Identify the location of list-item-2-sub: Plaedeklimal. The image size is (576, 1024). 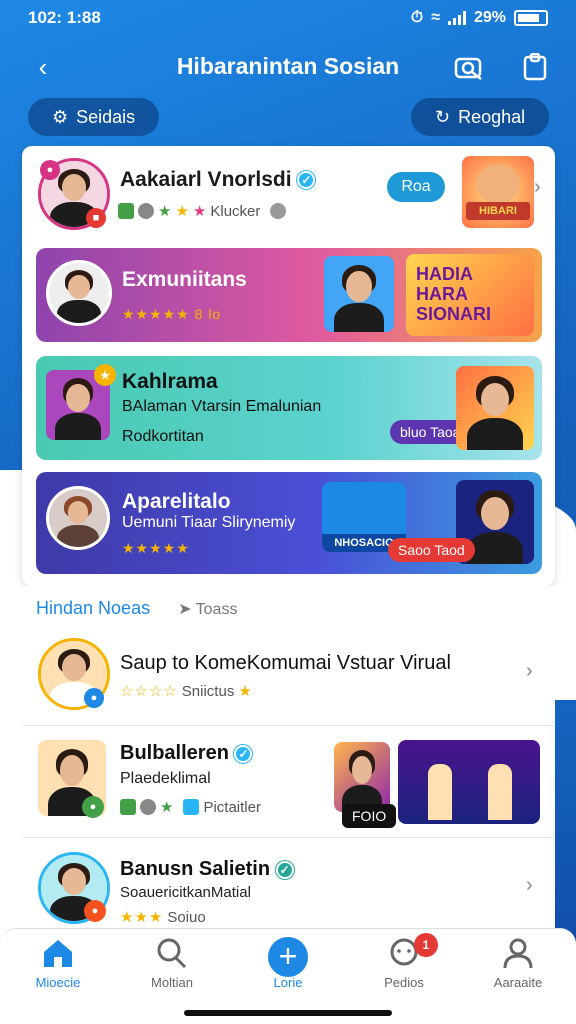
(165, 778).